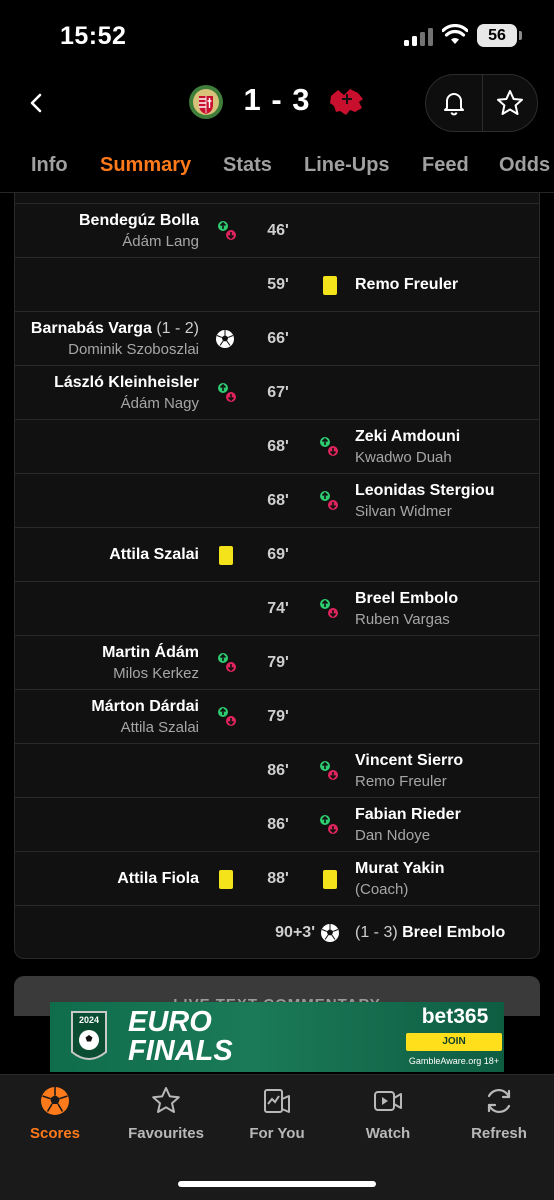 This screenshot has height=1200, width=554. What do you see at coordinates (247, 165) in the screenshot?
I see `tab-stats: Stats` at bounding box center [247, 165].